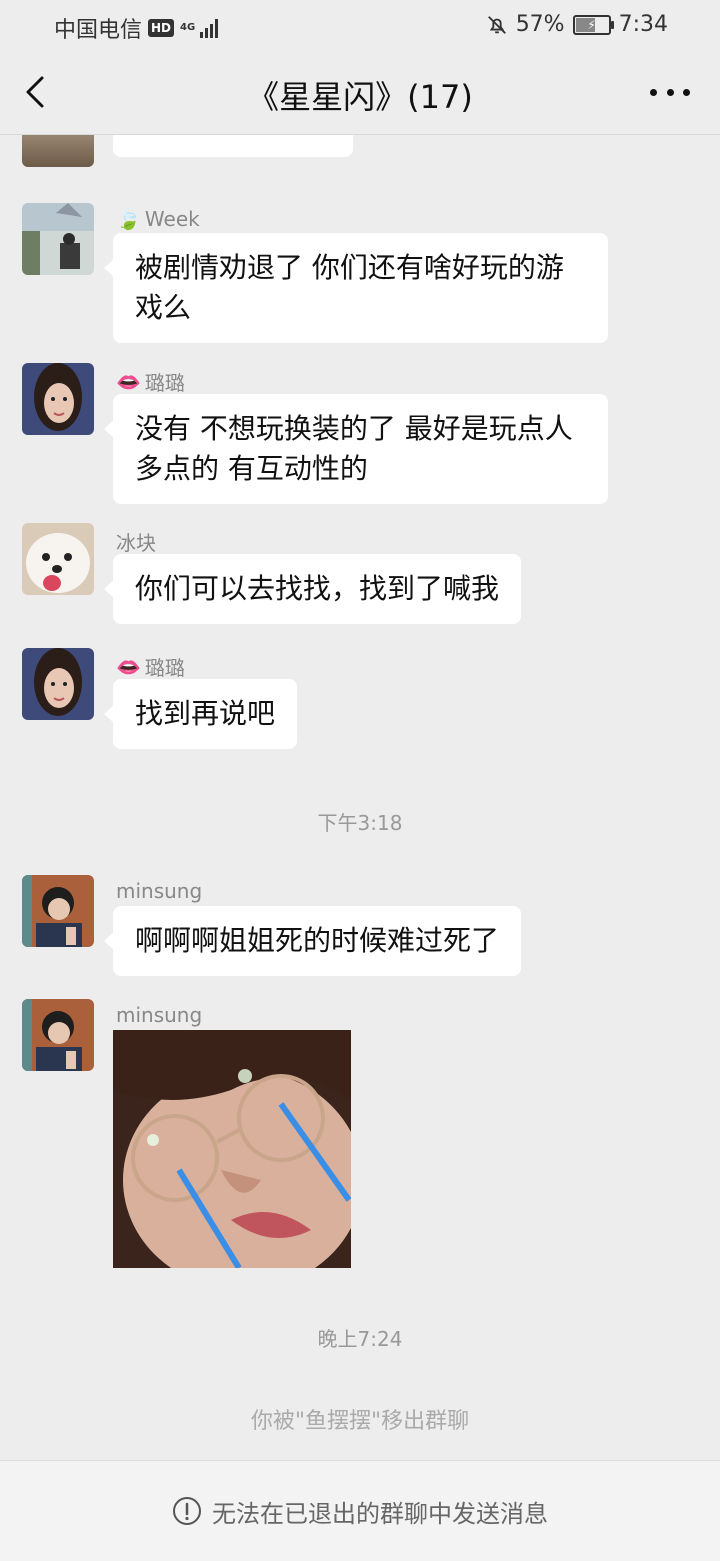  I want to click on hd-badge: HD, so click(161, 28).